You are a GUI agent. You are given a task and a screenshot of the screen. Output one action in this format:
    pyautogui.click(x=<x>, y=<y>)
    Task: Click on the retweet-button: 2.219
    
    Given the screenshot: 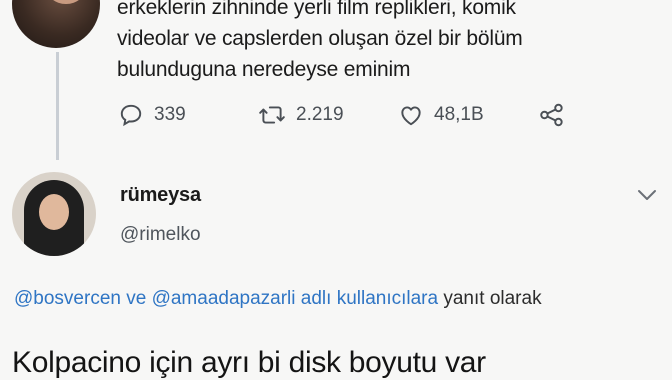 What is the action you would take?
    pyautogui.click(x=301, y=115)
    